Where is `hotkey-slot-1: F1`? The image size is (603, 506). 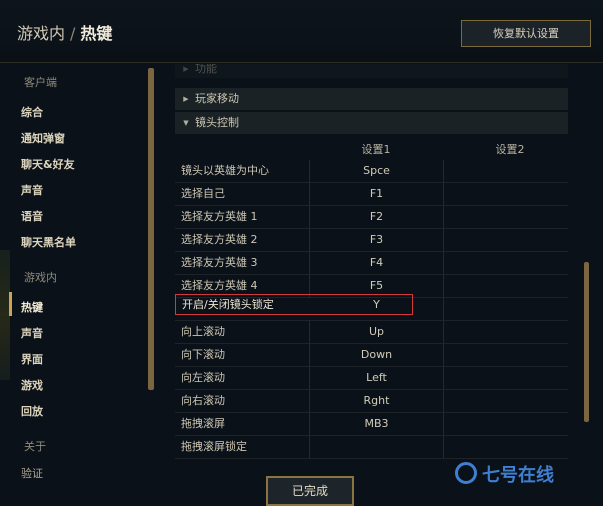
hotkey-slot-1: F1 is located at coordinates (376, 194).